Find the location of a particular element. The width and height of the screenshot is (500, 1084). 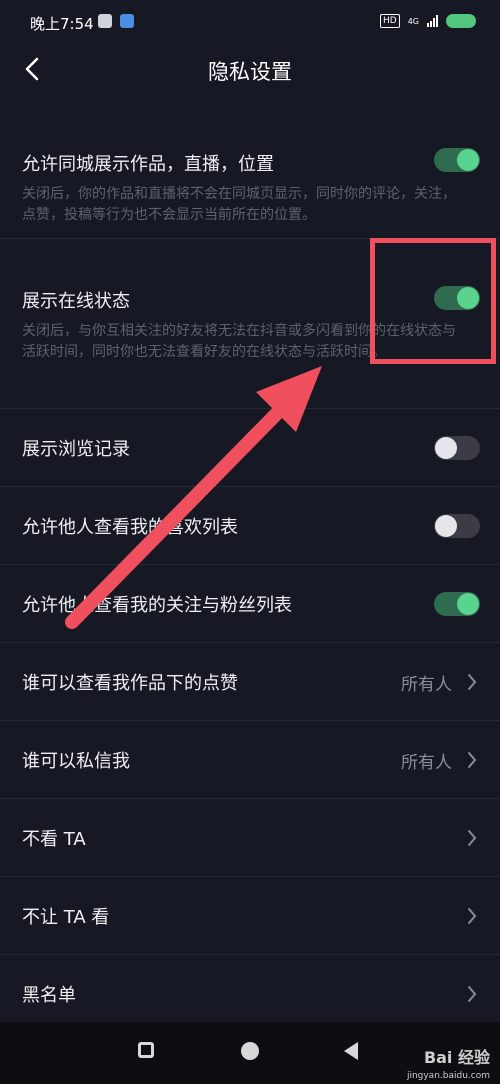

likes-list-toggle is located at coordinates (457, 526).